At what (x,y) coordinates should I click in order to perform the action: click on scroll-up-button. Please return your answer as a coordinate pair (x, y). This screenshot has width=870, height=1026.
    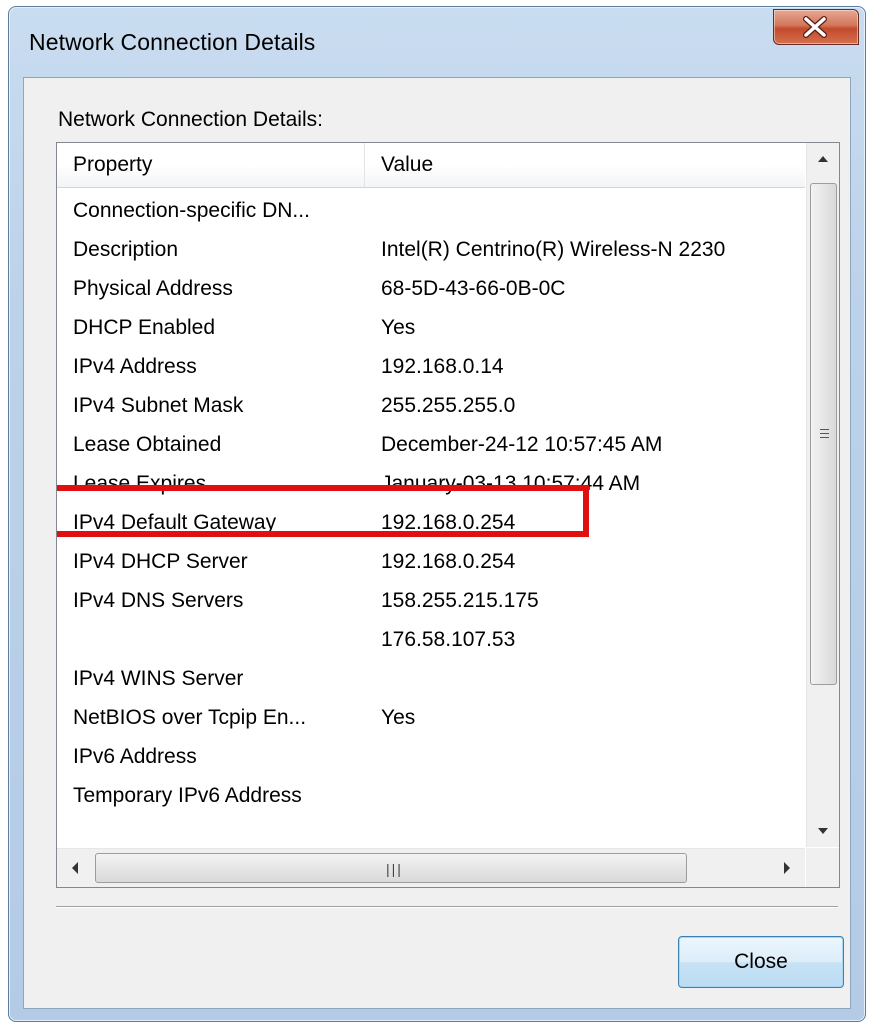
    Looking at the image, I should click on (823, 159).